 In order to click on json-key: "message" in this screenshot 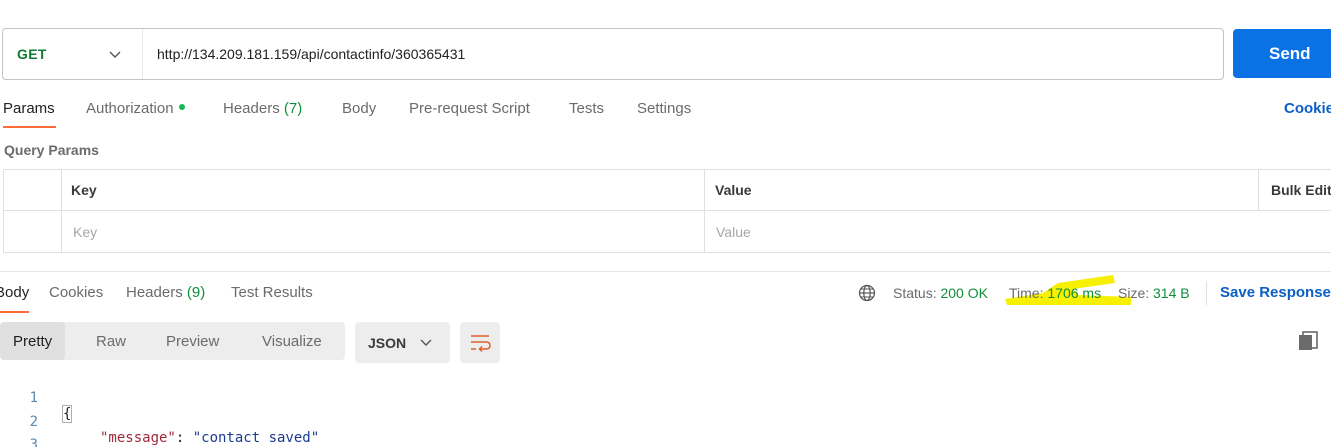, I will do `click(138, 438)`.